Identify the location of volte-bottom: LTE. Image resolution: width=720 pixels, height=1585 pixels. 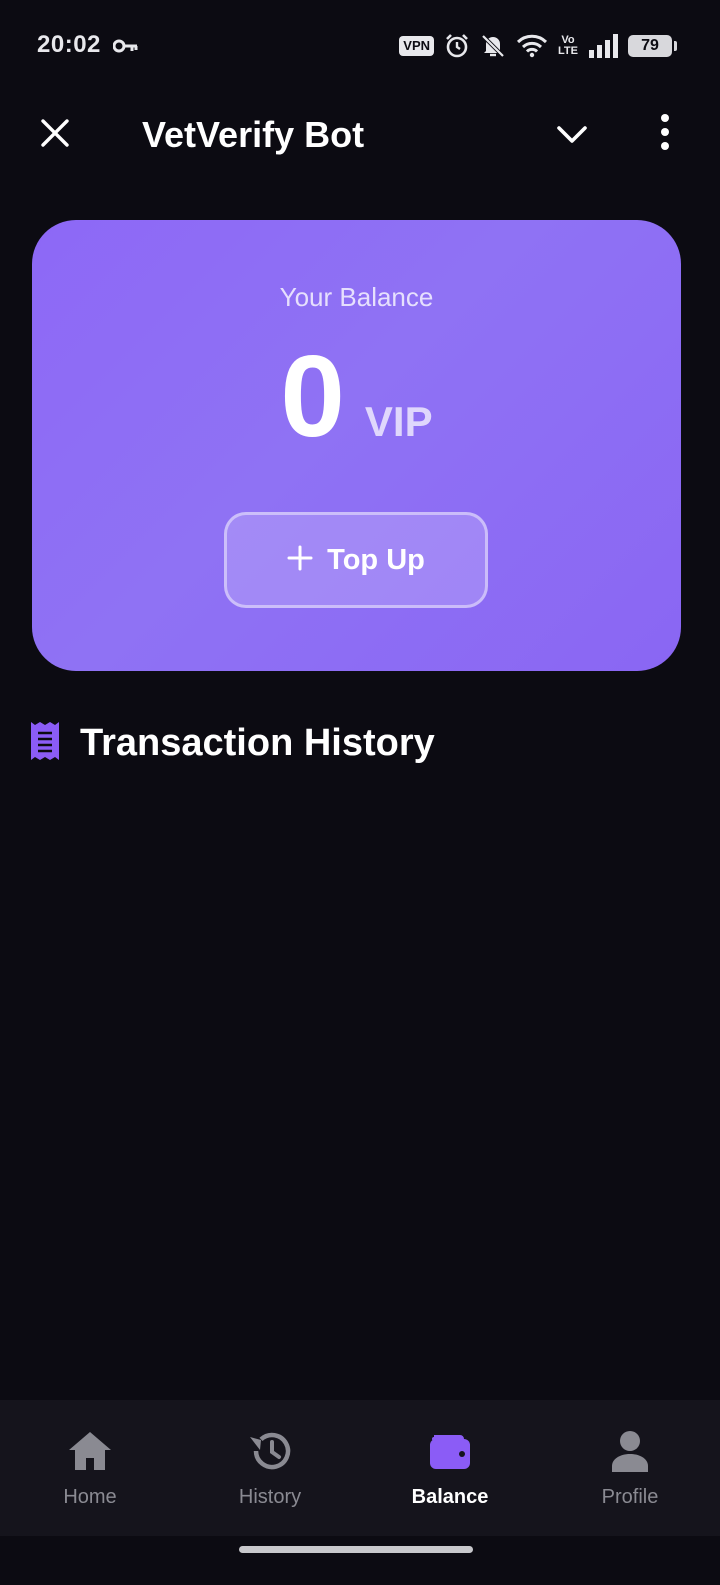
(568, 51).